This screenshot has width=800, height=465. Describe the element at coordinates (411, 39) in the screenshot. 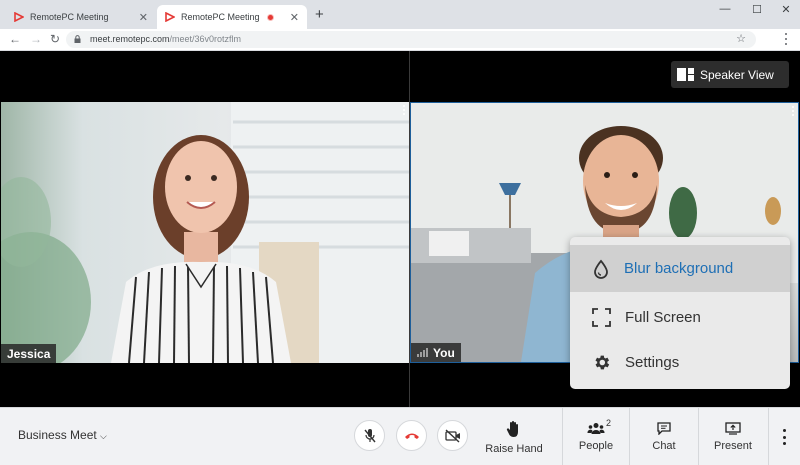

I see `address-bar: meet.remotepc.com/meet/36v0rotzflm ☆` at that location.